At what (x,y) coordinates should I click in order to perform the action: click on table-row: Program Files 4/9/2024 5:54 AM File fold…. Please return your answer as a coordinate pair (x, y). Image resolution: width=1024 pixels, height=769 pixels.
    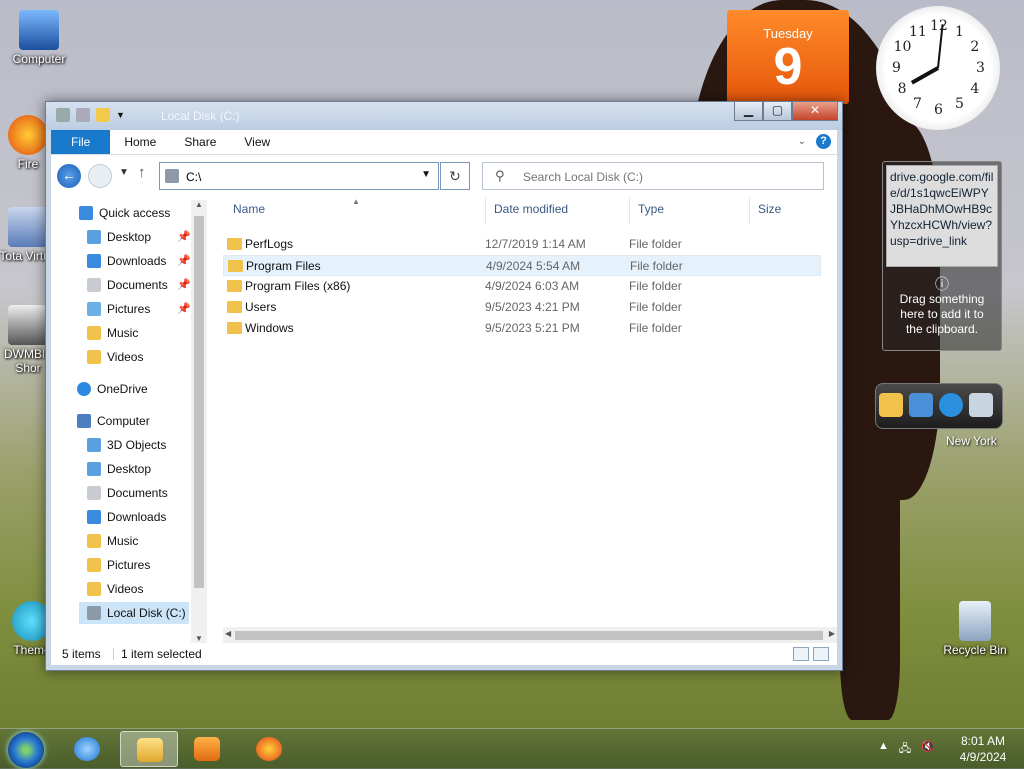
    Looking at the image, I should click on (522, 265).